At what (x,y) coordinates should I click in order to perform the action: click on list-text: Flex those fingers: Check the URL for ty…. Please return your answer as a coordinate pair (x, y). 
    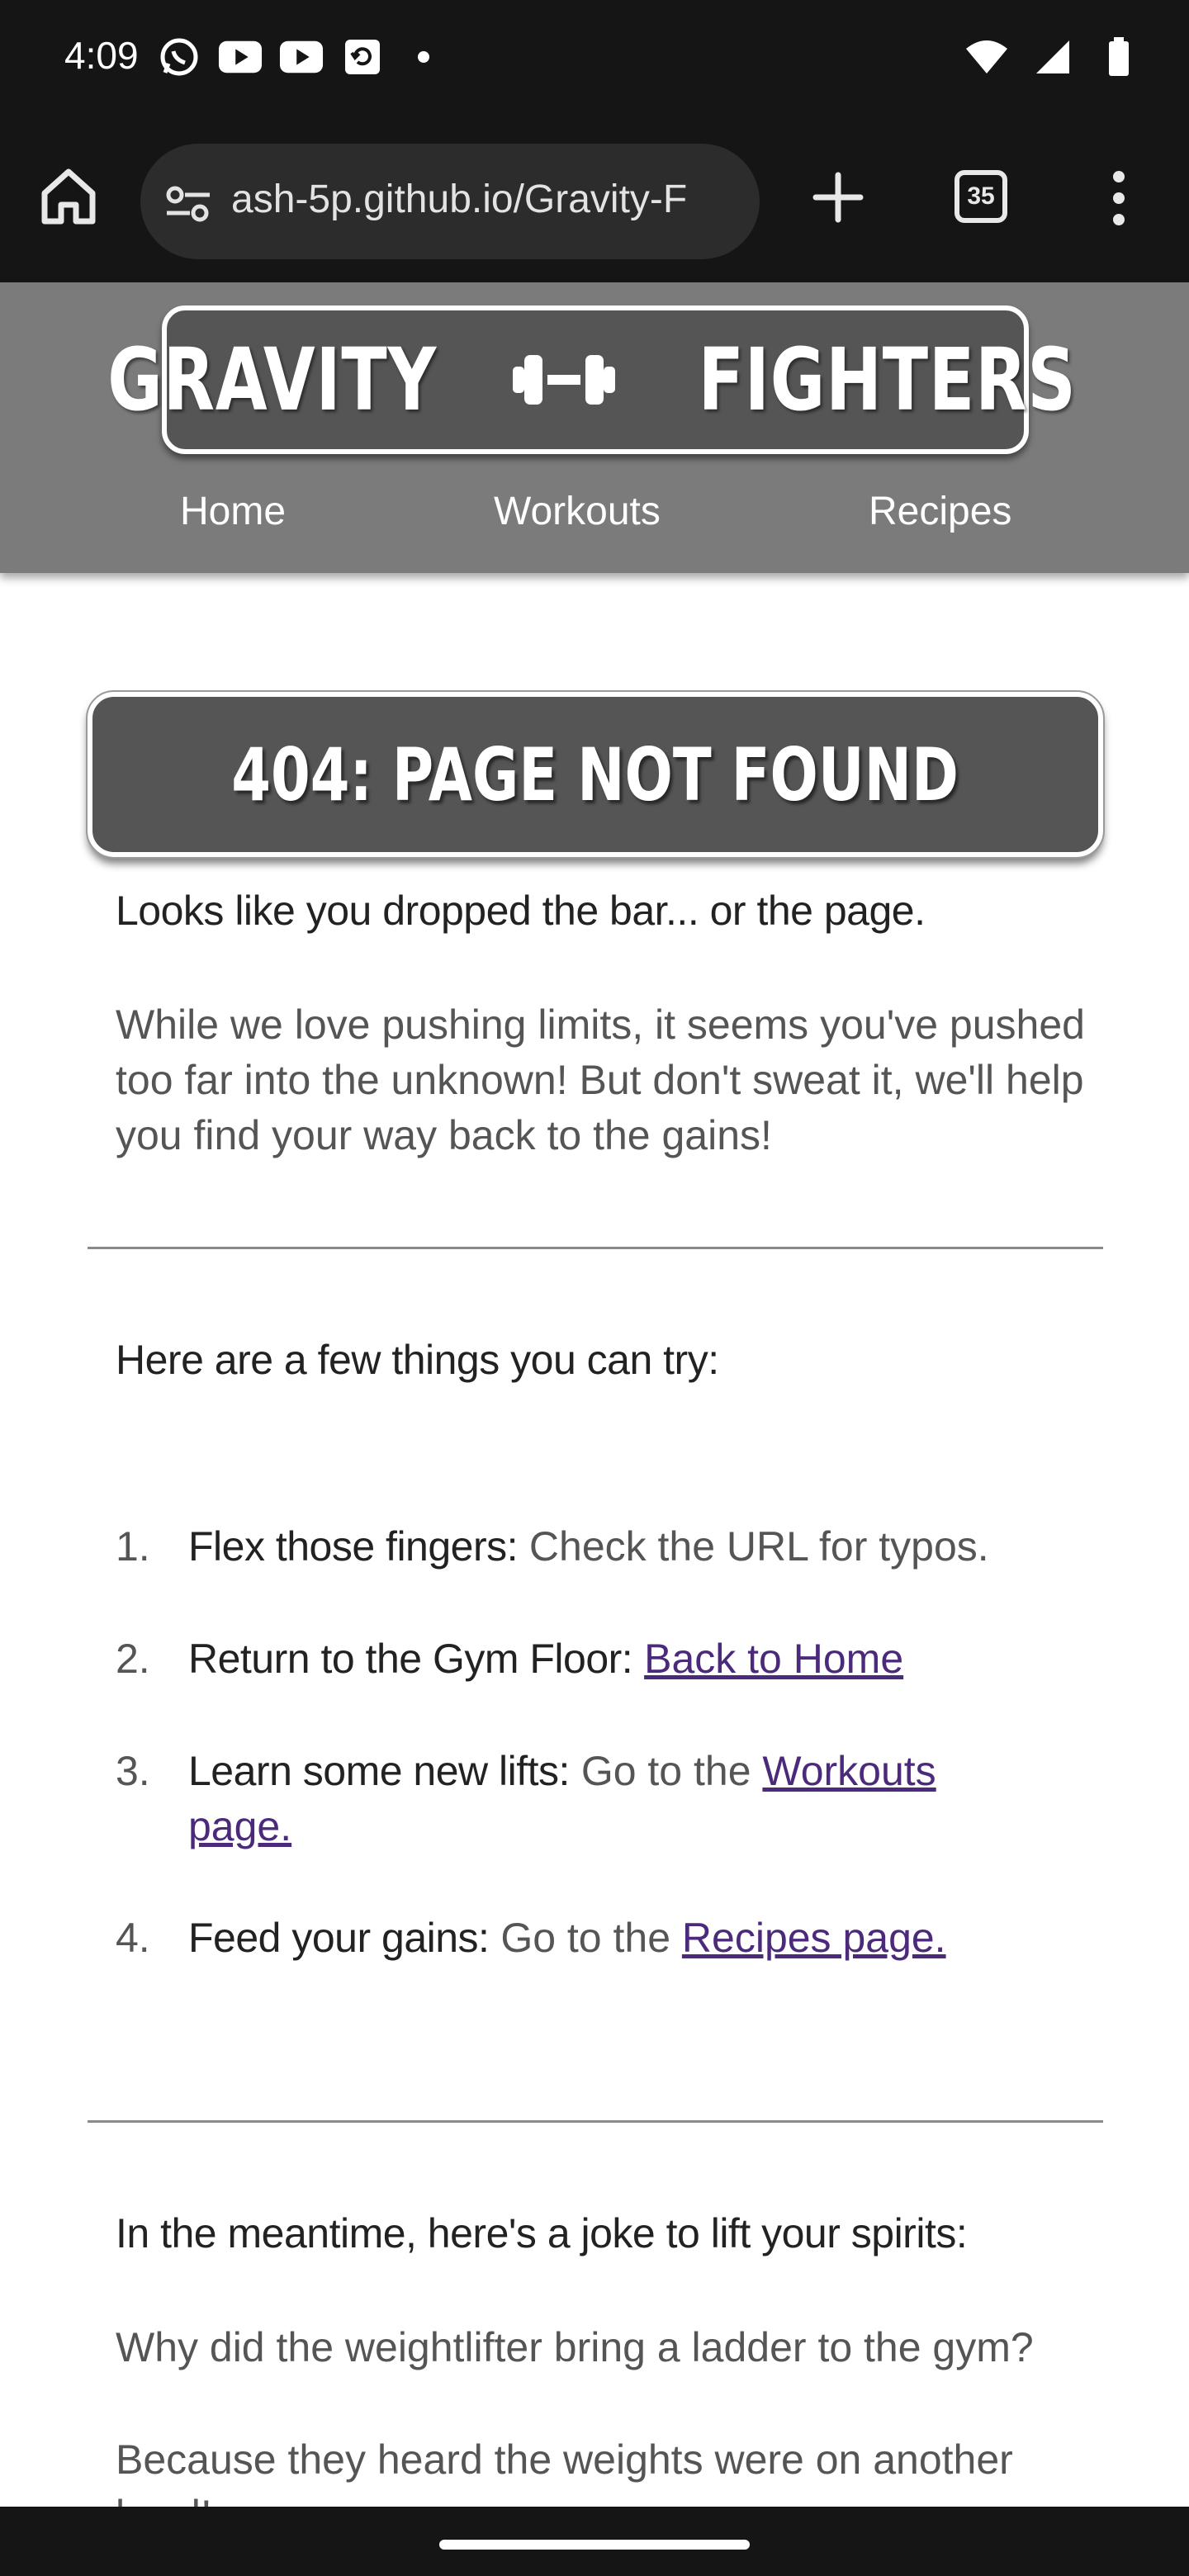
    Looking at the image, I should click on (605, 1546).